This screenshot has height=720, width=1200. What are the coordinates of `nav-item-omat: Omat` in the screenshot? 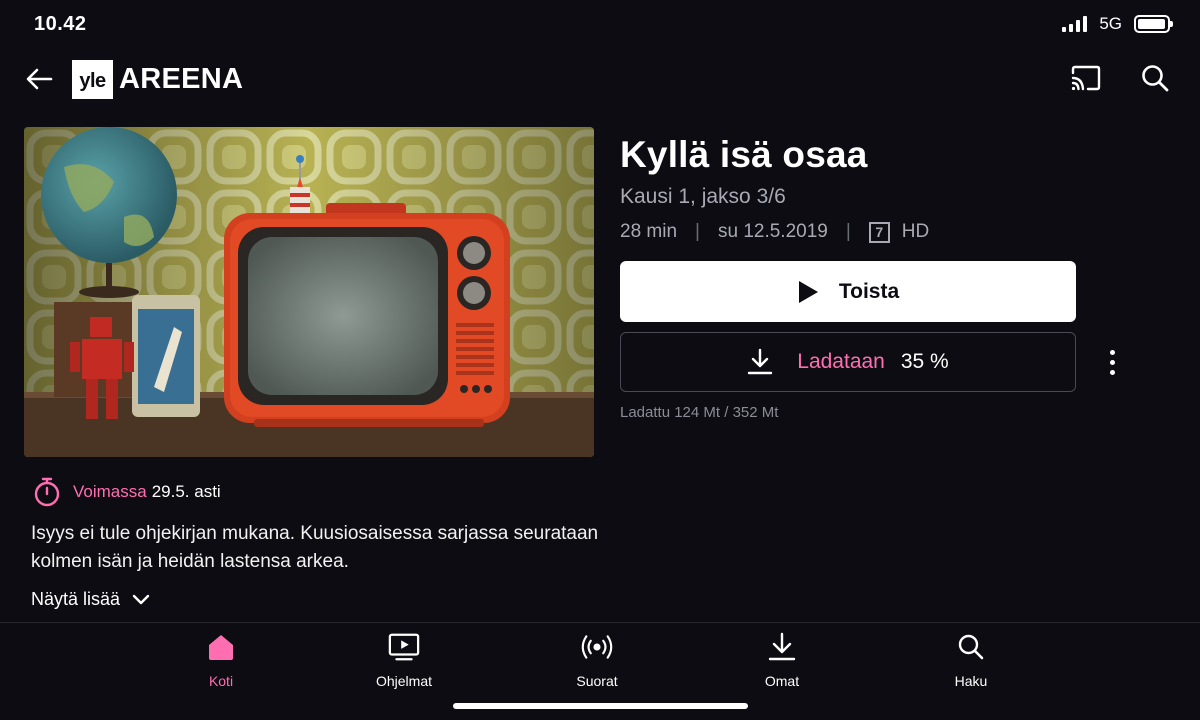 It's located at (782, 660).